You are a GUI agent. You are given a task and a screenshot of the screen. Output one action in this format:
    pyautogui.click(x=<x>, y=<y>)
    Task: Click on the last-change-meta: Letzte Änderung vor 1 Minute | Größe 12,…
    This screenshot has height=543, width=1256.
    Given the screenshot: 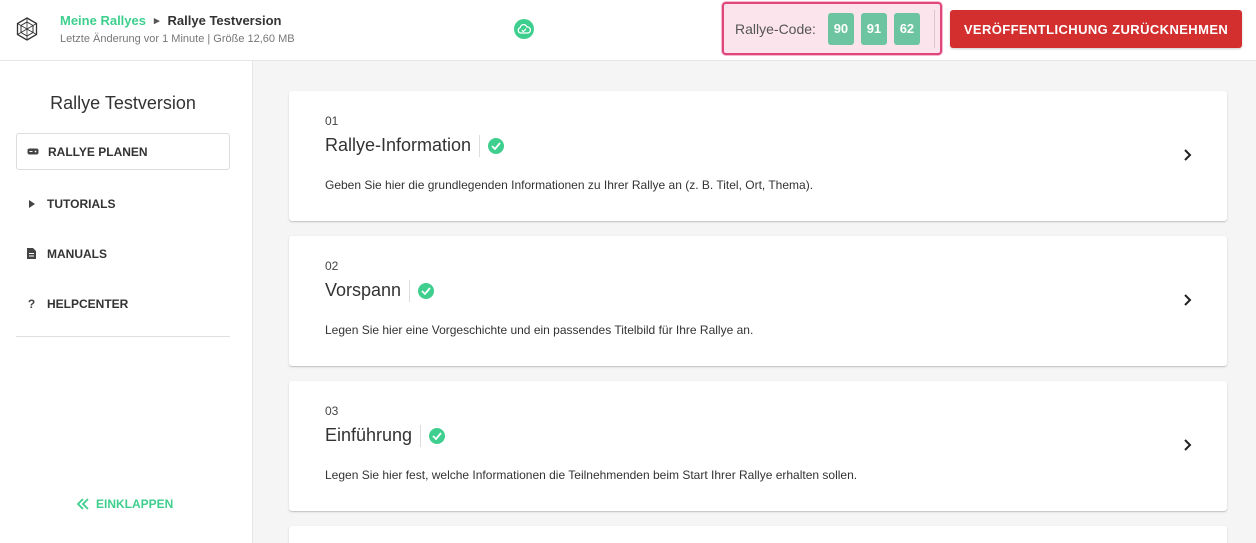 What is the action you would take?
    pyautogui.click(x=177, y=39)
    